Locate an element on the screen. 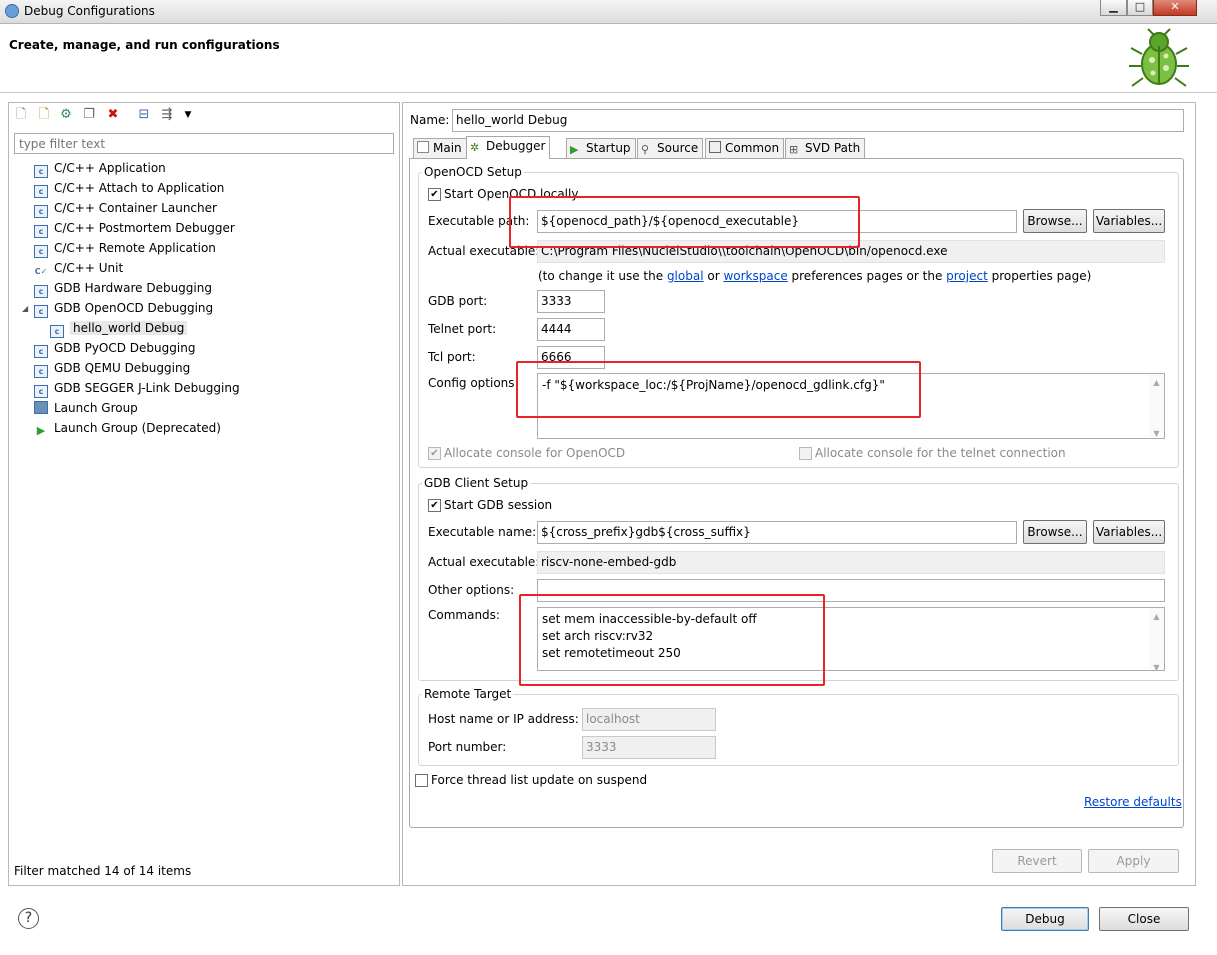  force-thread-checkbox is located at coordinates (421, 780).